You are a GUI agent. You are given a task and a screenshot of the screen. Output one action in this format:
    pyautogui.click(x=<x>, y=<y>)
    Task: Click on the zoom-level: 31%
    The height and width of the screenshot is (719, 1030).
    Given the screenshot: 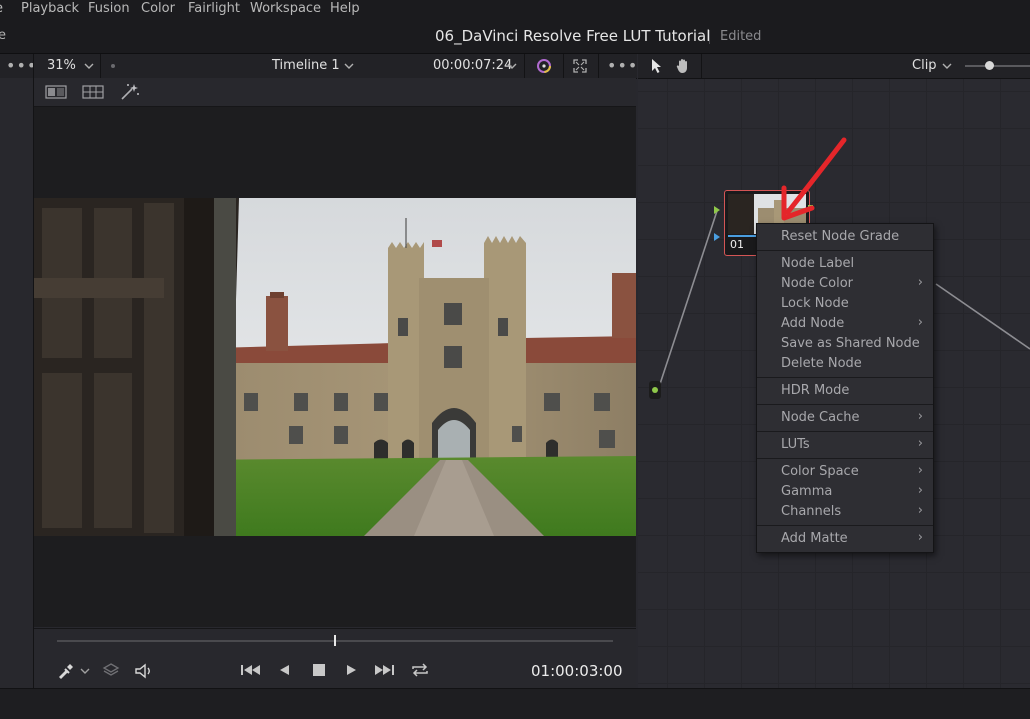 What is the action you would take?
    pyautogui.click(x=61, y=65)
    